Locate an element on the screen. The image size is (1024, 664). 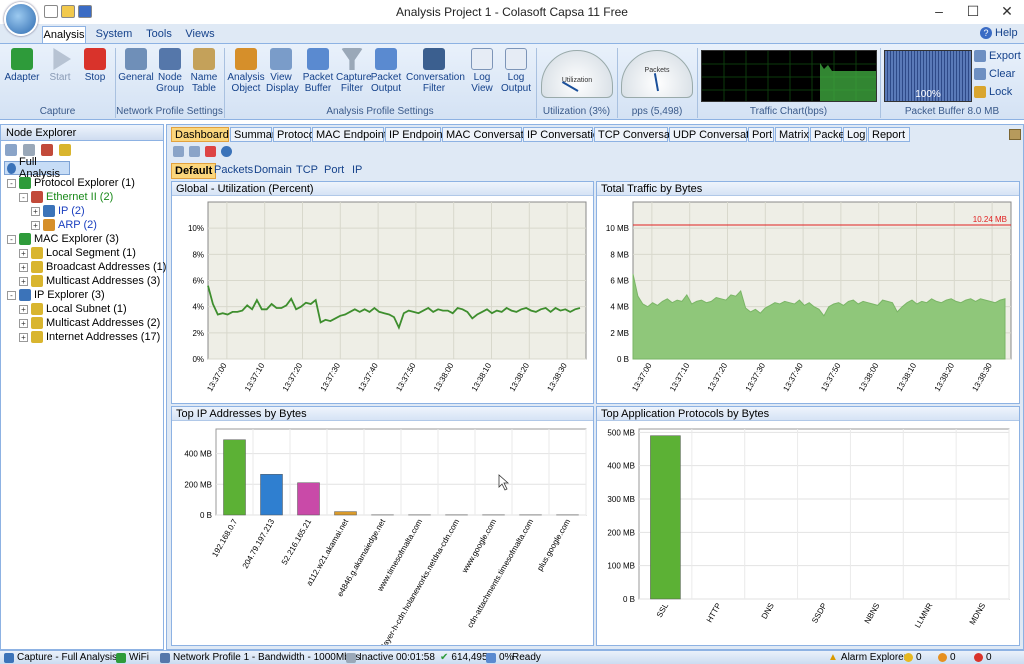
export-button: Export is located at coordinates (997, 56).